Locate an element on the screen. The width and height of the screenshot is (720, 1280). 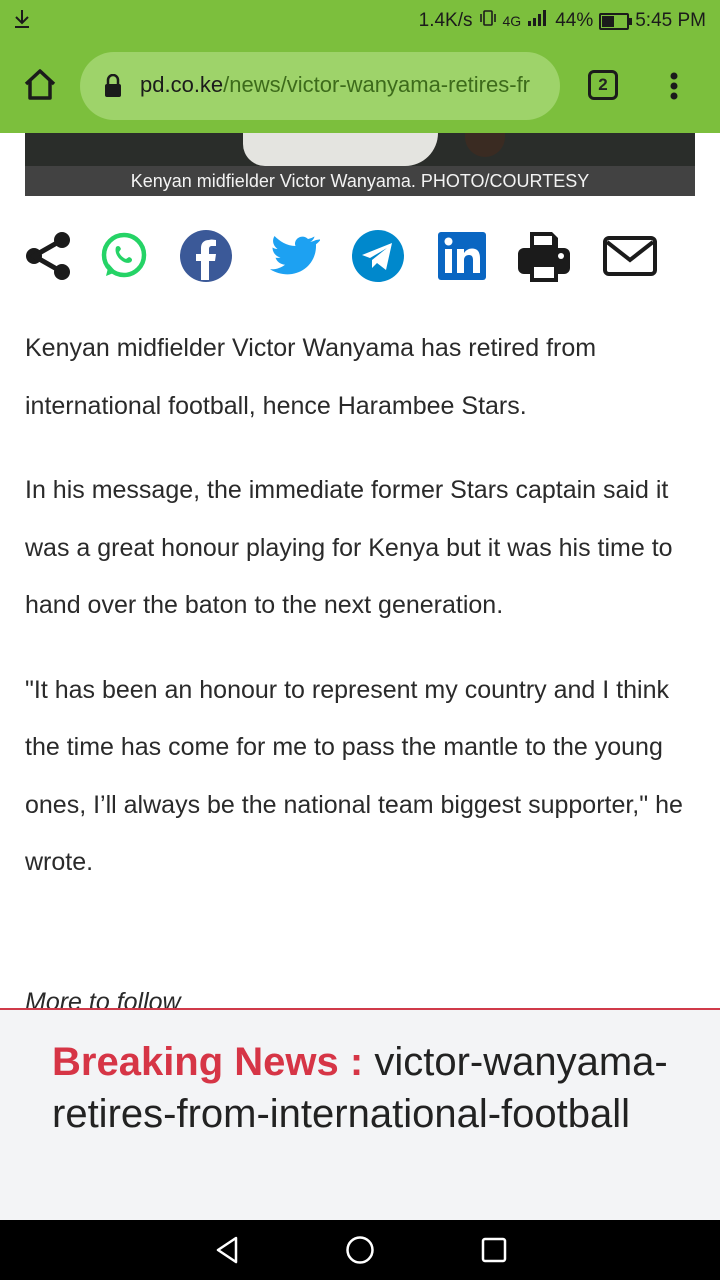
signal-icon is located at coordinates (538, 21).